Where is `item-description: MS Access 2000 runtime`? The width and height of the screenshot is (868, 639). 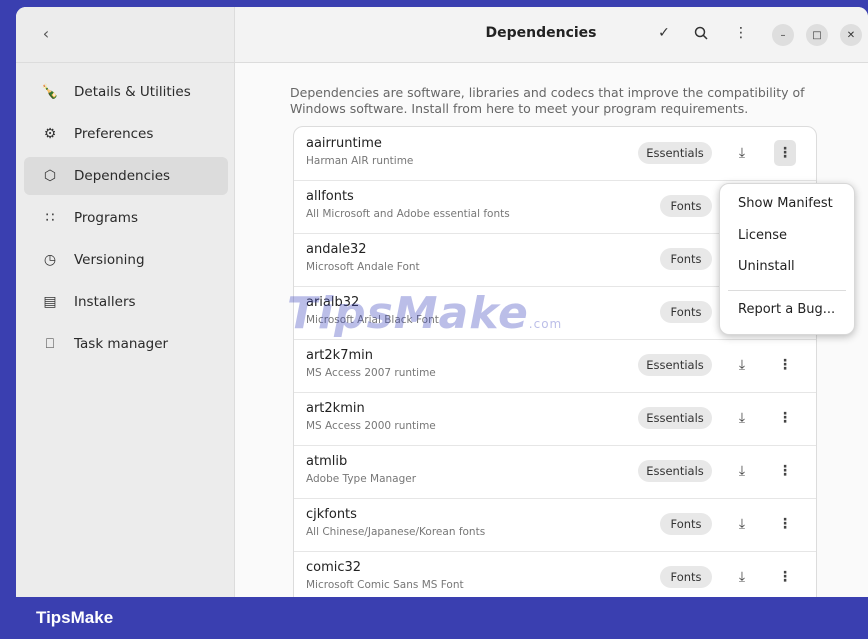 item-description: MS Access 2000 runtime is located at coordinates (371, 426).